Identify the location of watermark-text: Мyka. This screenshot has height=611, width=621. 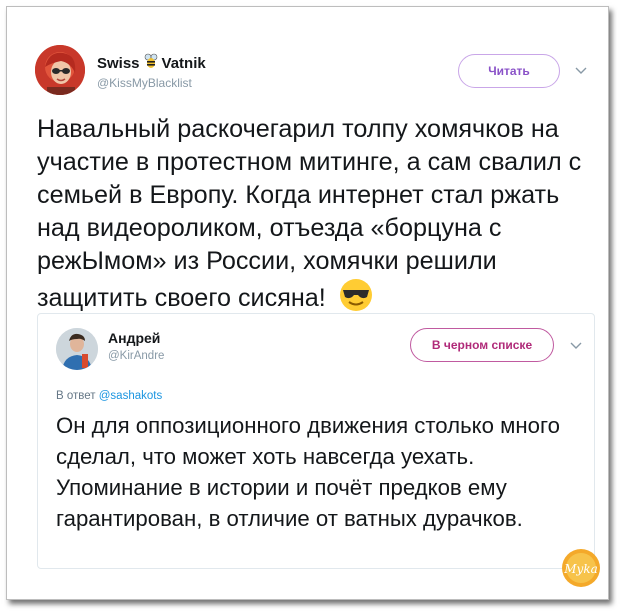
(580, 569).